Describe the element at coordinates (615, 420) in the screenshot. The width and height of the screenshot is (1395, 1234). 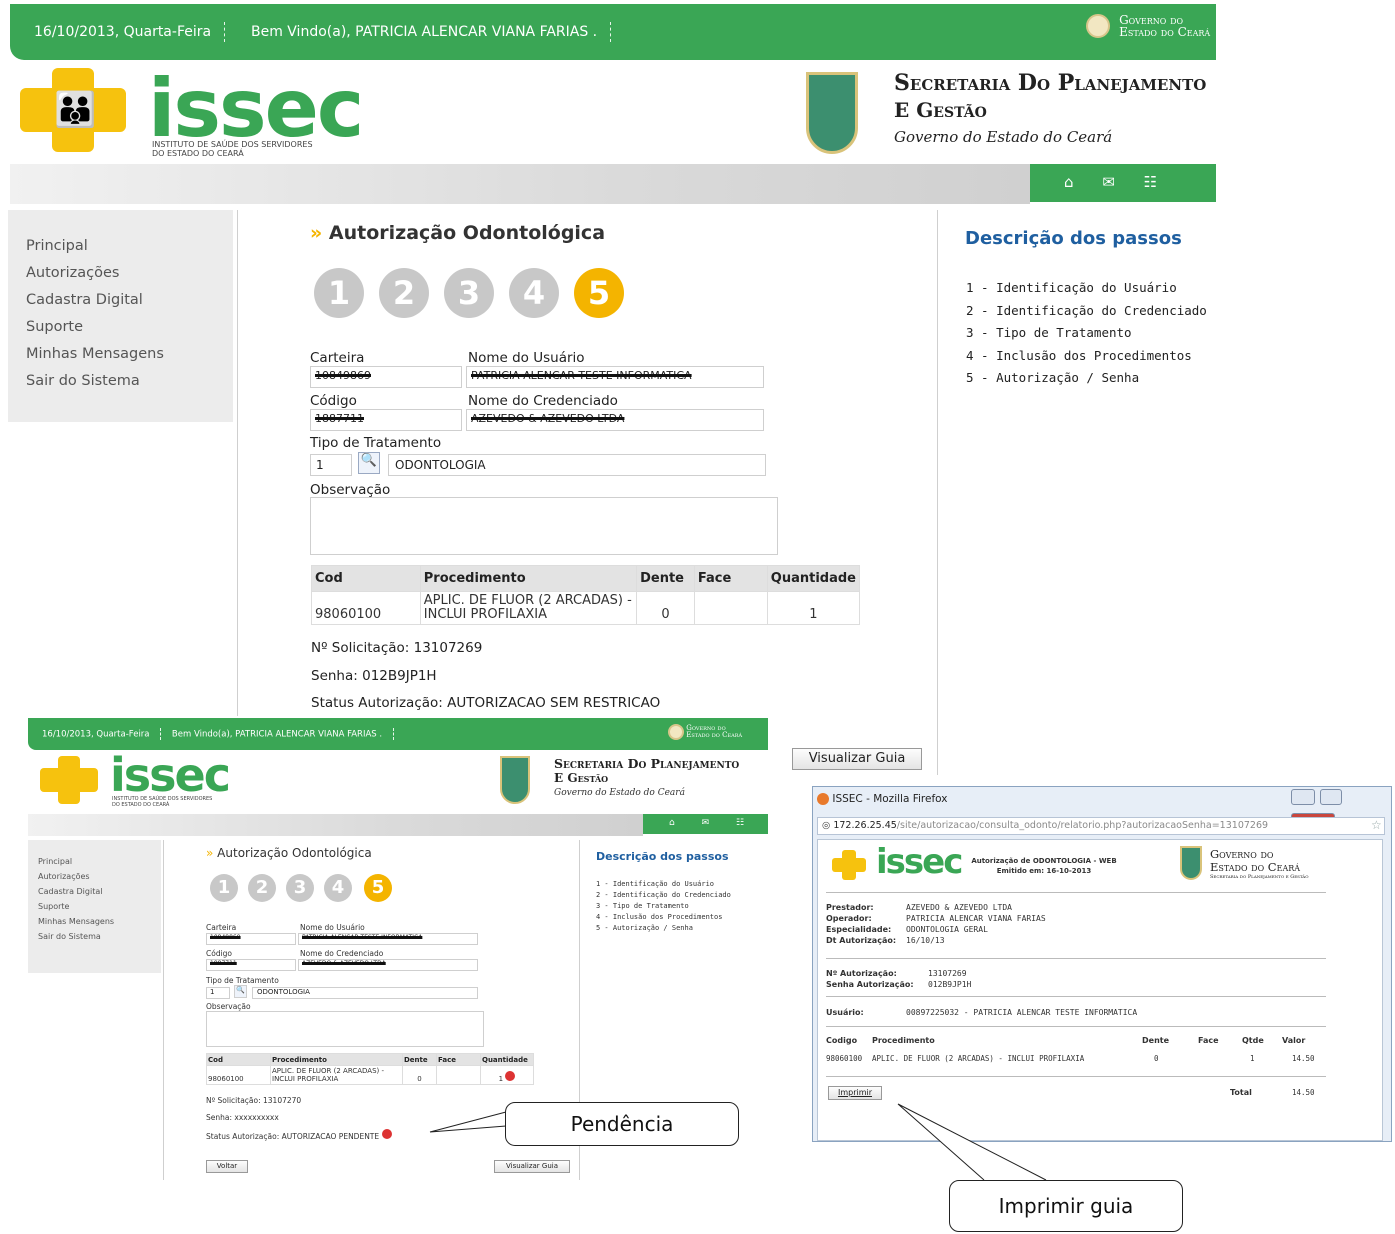
I see `credenciado-field: AZEVEDO & AZEVEDO LTDA` at that location.